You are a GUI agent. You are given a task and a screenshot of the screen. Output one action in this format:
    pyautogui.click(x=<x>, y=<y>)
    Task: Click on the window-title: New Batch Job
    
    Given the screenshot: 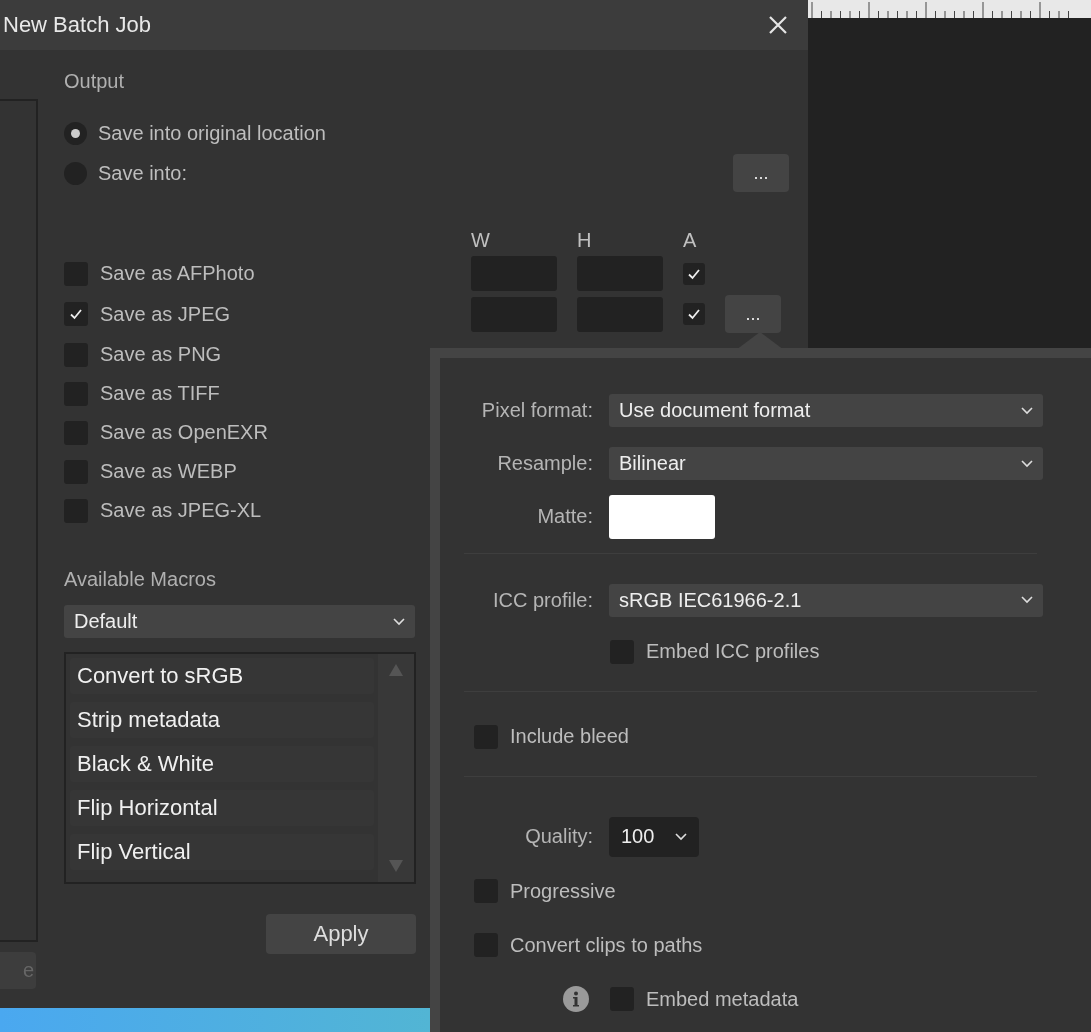 What is the action you would take?
    pyautogui.click(x=77, y=25)
    